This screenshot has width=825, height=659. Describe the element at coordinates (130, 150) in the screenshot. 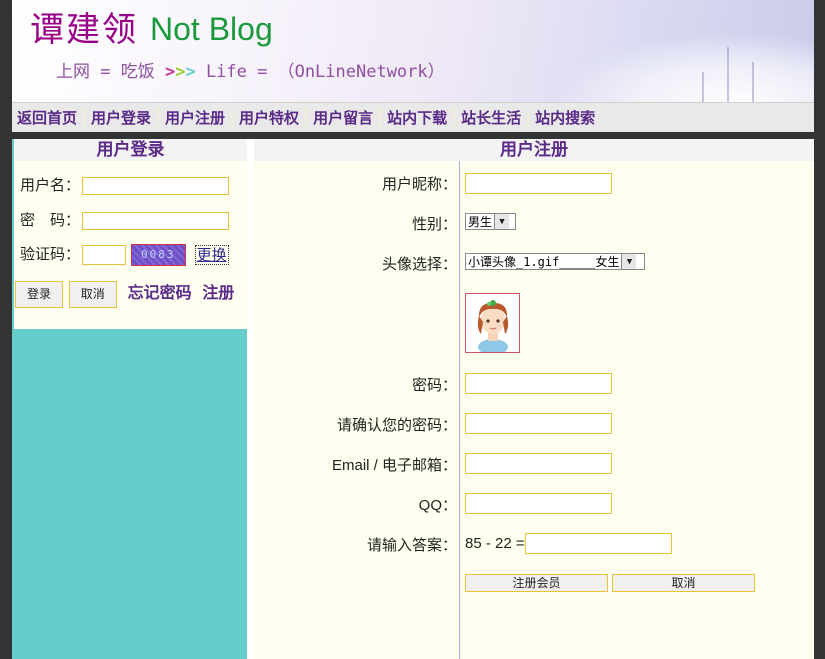

I see `login-title: 用户登录` at that location.